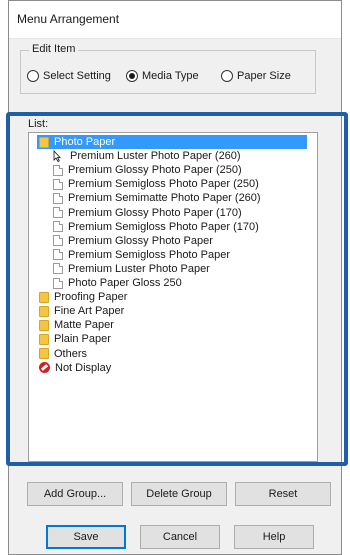 This screenshot has height=555, width=350. Describe the element at coordinates (264, 76) in the screenshot. I see `radio-paper-size-label: Paper Size` at that location.